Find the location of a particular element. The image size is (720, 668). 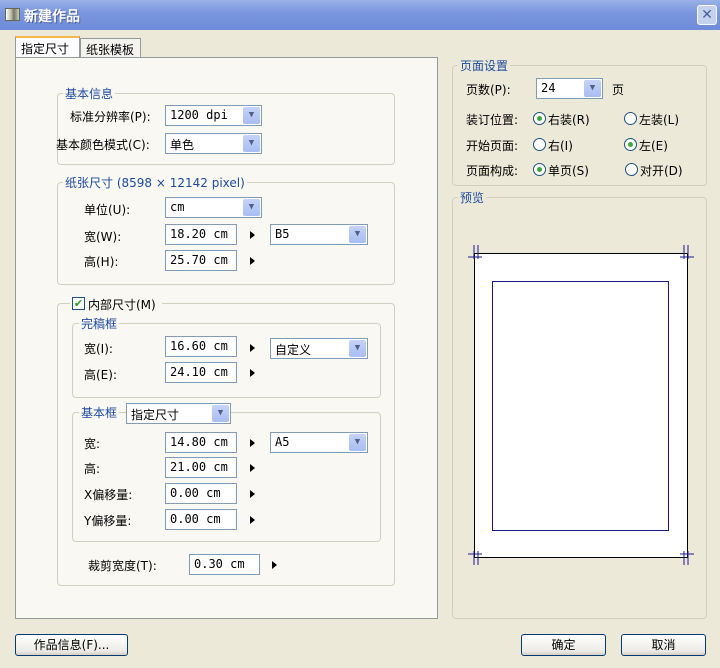

paper-height-input: 25.70 cm is located at coordinates (201, 260).